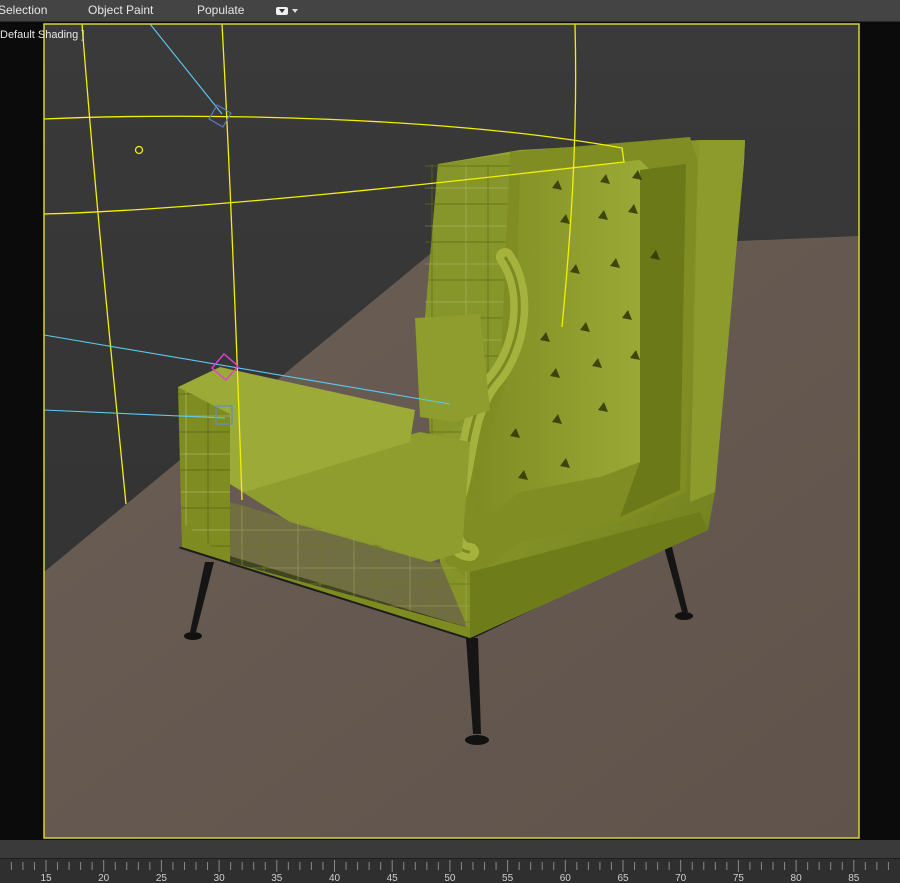 This screenshot has width=900, height=883. I want to click on ribbon-selection: Selection, so click(23, 10).